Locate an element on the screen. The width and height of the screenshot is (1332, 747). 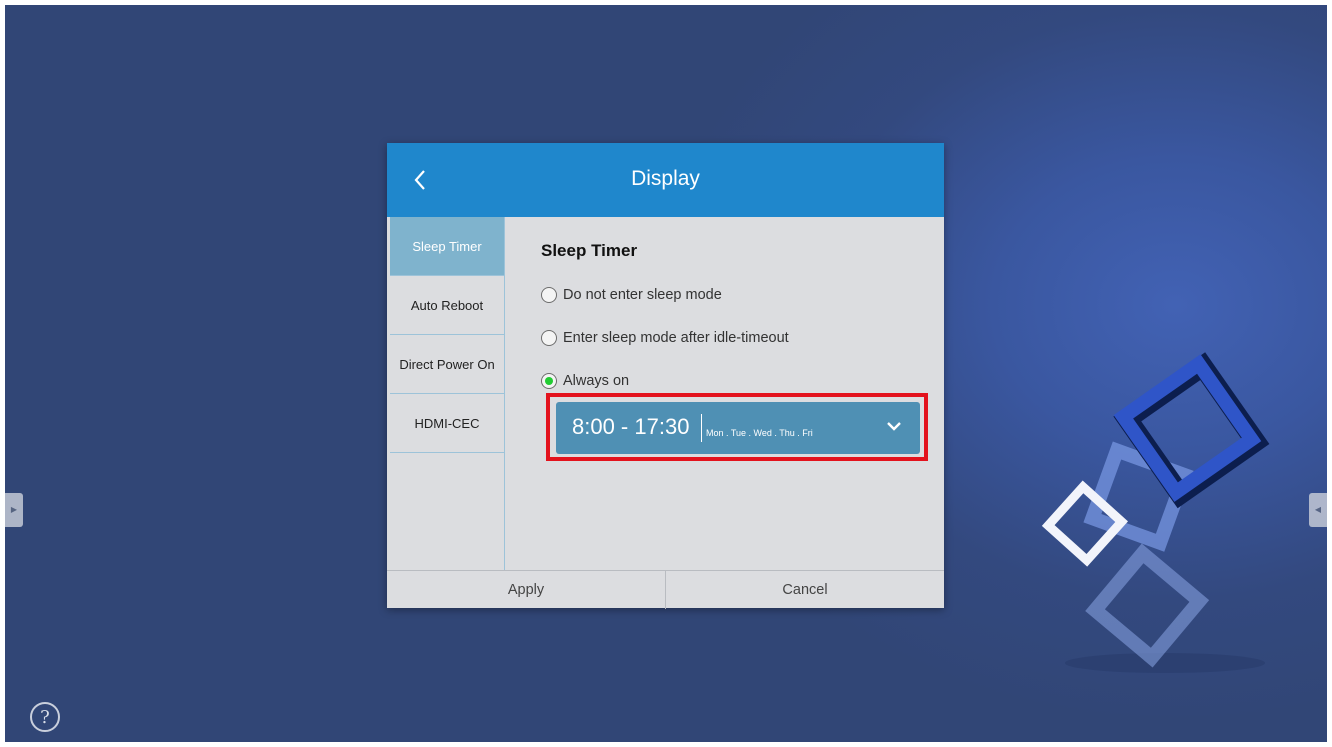
option-always-on: Always on is located at coordinates (585, 381).